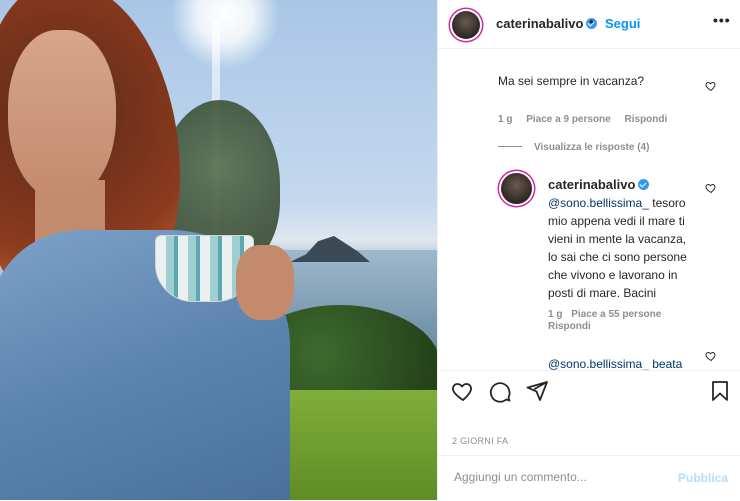 The width and height of the screenshot is (740, 501). Describe the element at coordinates (537, 391) in the screenshot. I see `share-icon` at that location.